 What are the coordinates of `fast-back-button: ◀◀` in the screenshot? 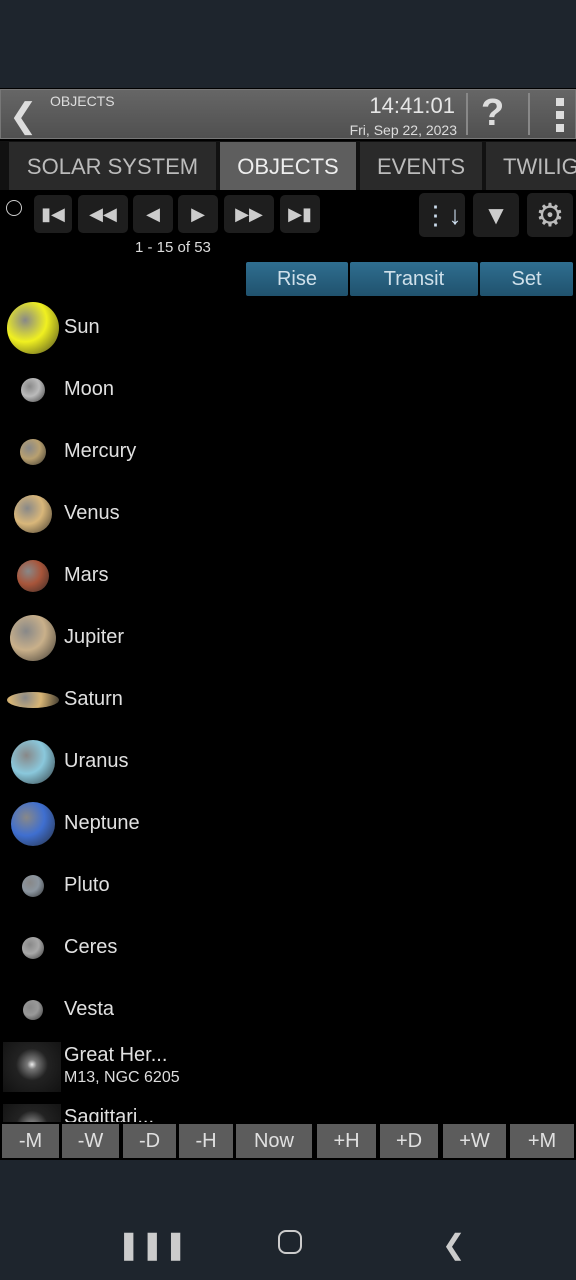 It's located at (103, 214).